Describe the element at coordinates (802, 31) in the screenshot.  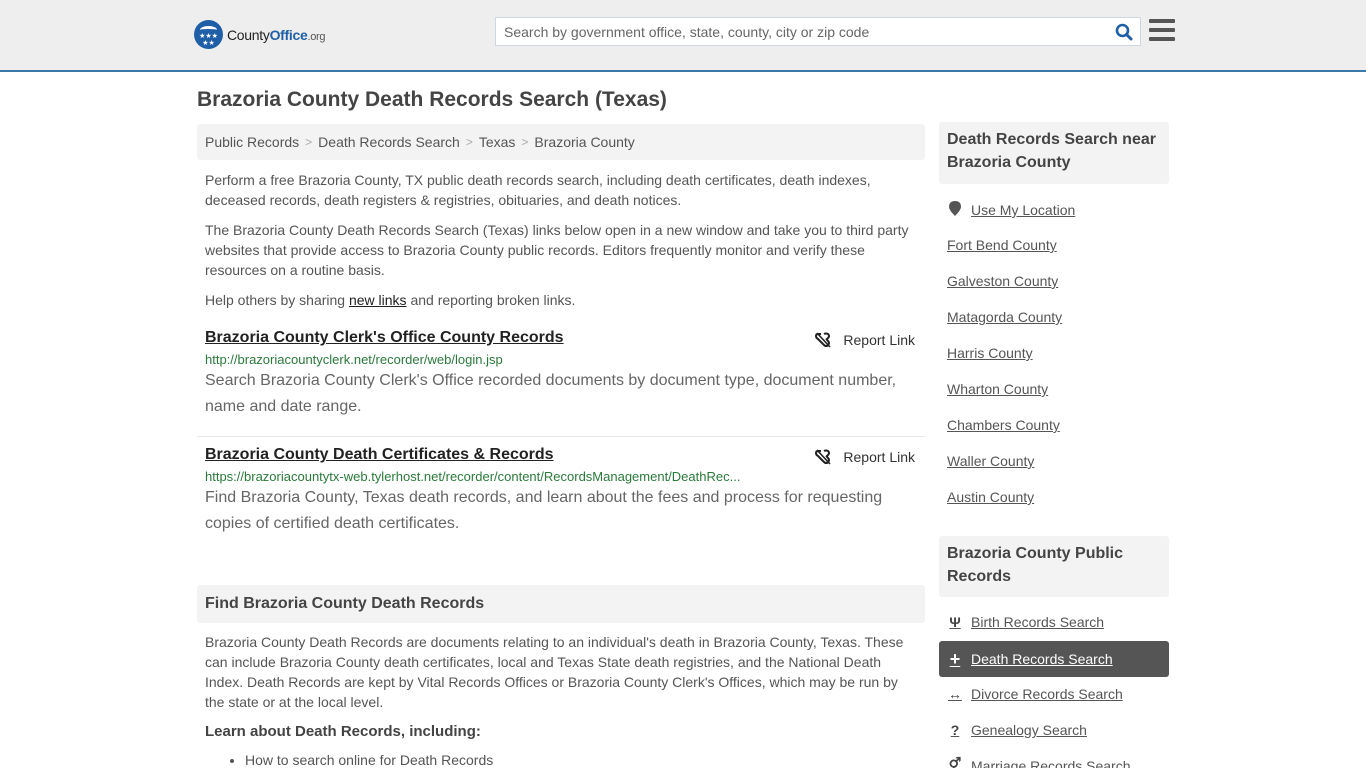
I see `search-input` at that location.